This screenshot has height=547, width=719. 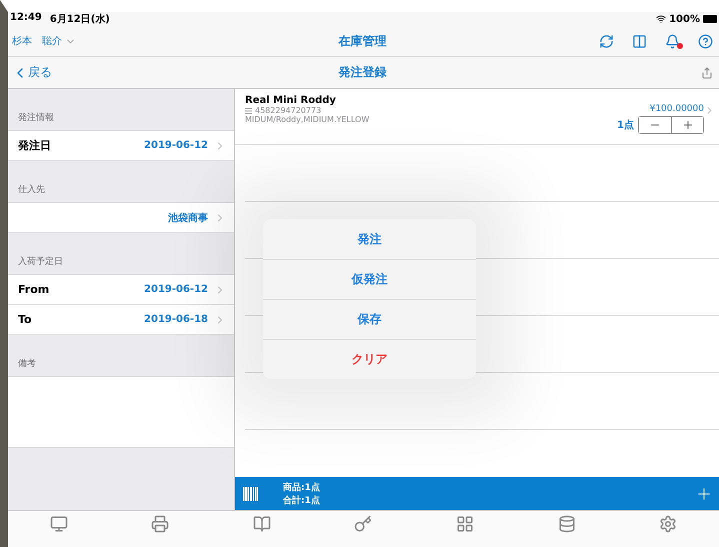 I want to click on back-button: 戻る, so click(x=82, y=72).